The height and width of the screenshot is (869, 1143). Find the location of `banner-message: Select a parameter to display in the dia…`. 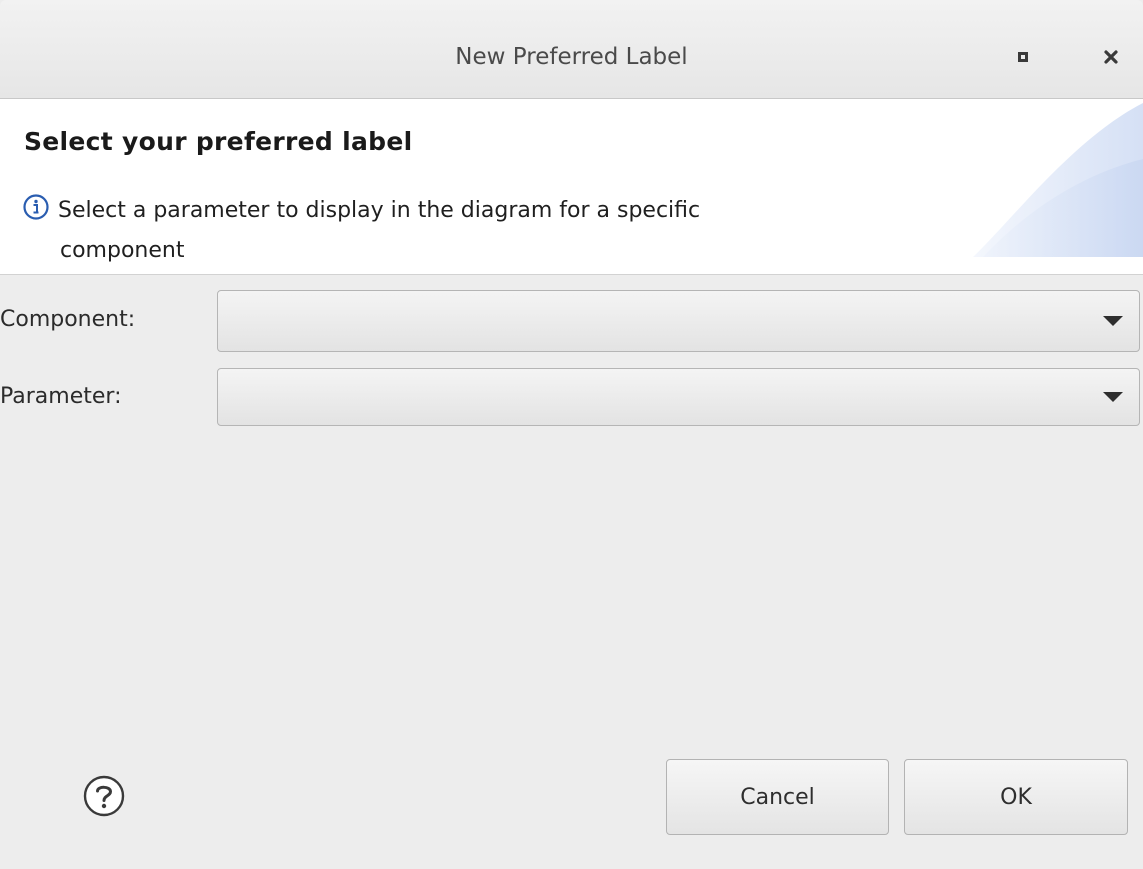

banner-message: Select a parameter to display in the dia… is located at coordinates (462, 231).